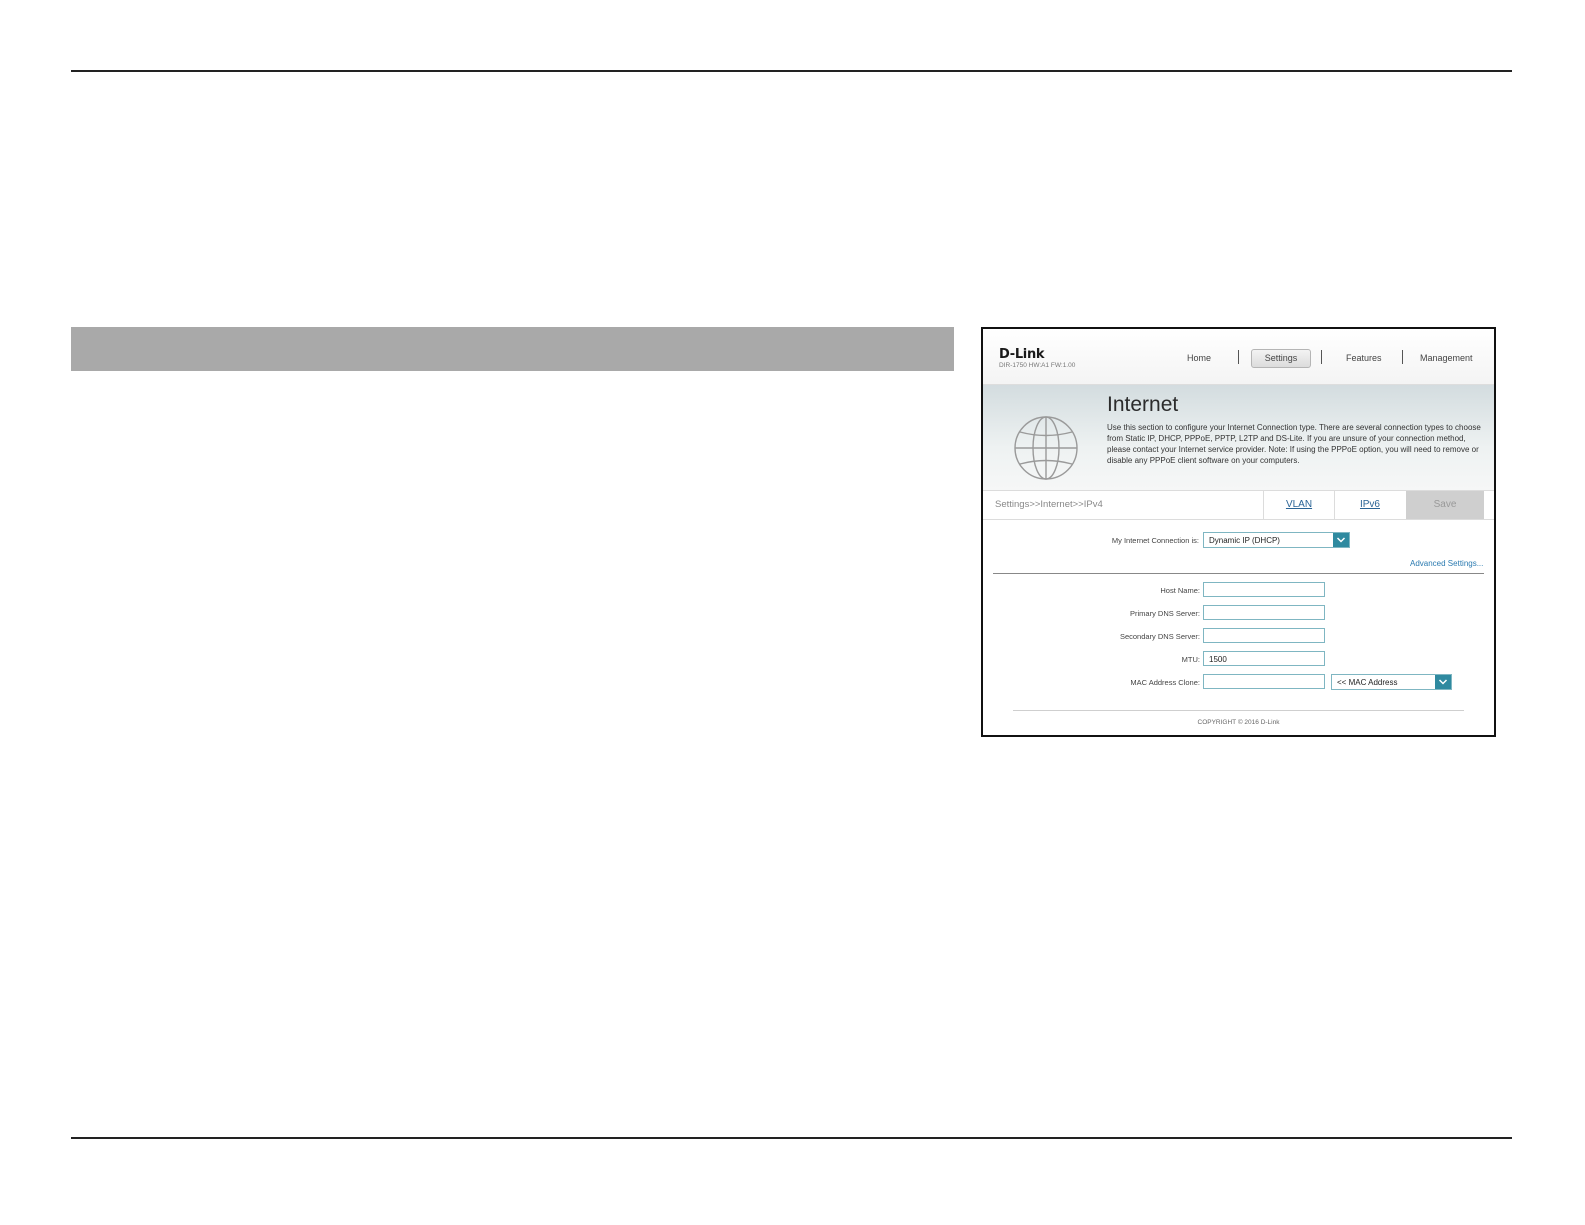  Describe the element at coordinates (1049, 504) in the screenshot. I see `breadcrumb: Settings>>Internet>>IPv4` at that location.